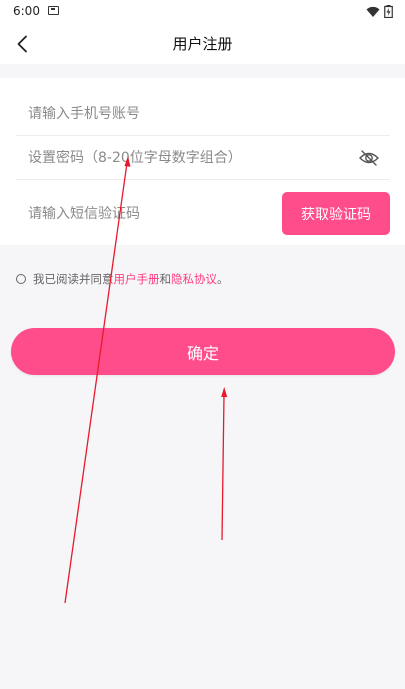 Image resolution: width=405 pixels, height=689 pixels. Describe the element at coordinates (165, 279) in the screenshot. I see `agreement-conjunction: 和` at that location.